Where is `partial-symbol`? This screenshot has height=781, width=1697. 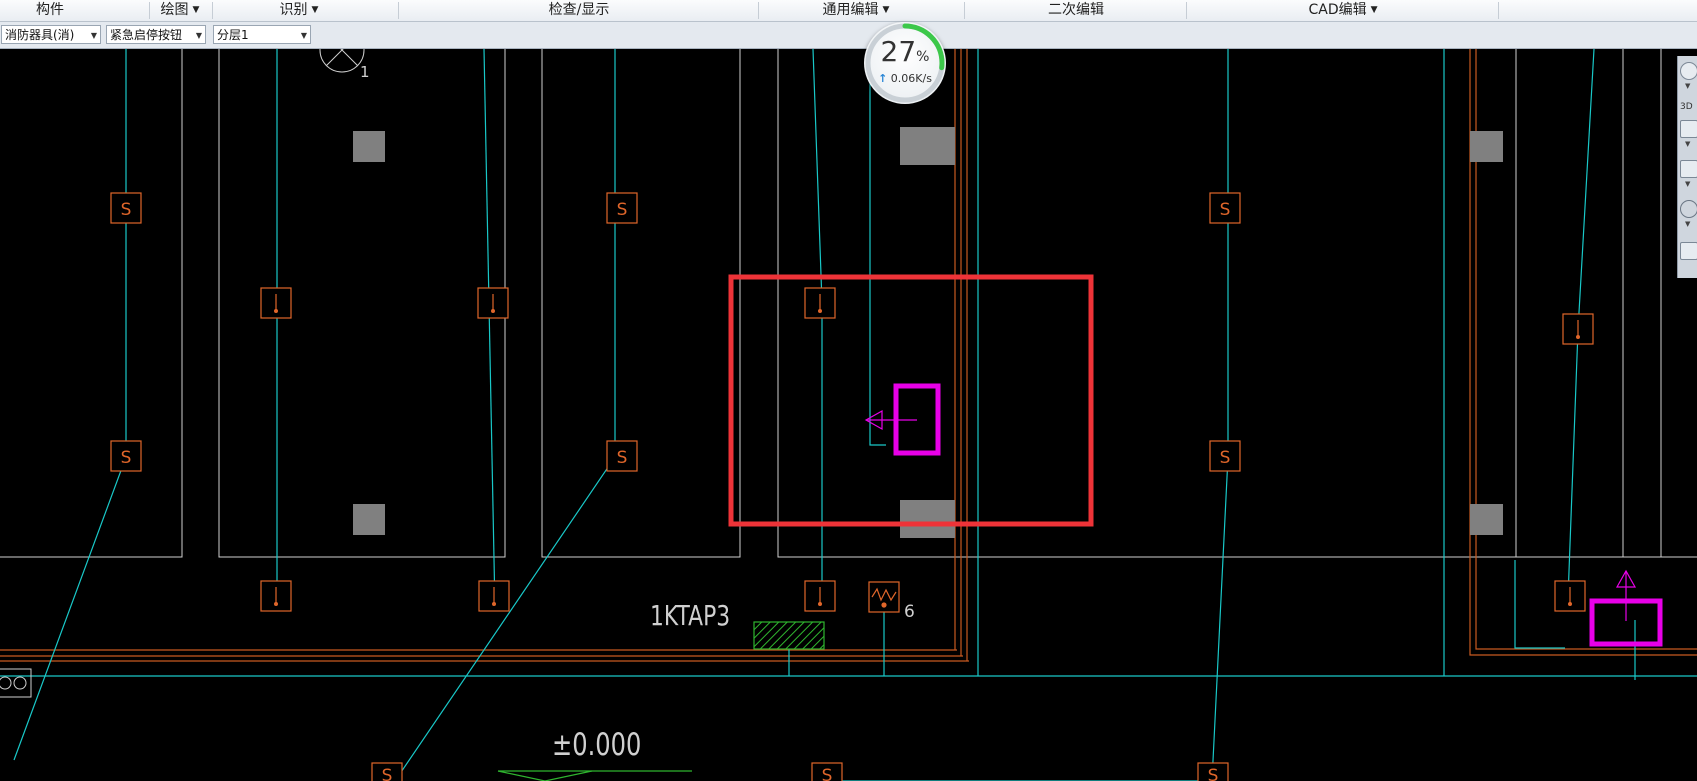
partial-symbol is located at coordinates (16, 683).